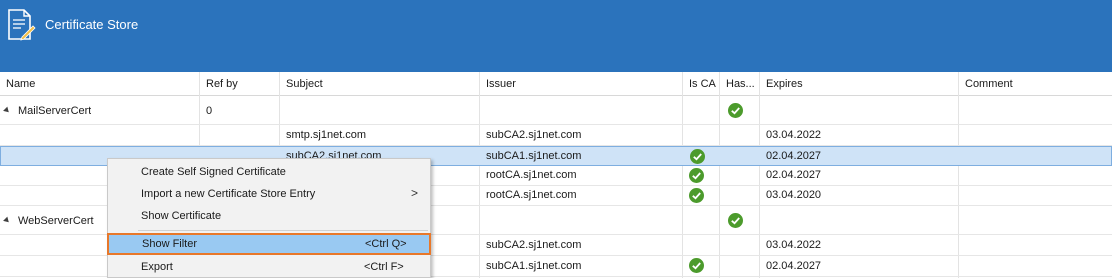 The image size is (1112, 278). I want to click on column-header-subject: Subject, so click(304, 84).